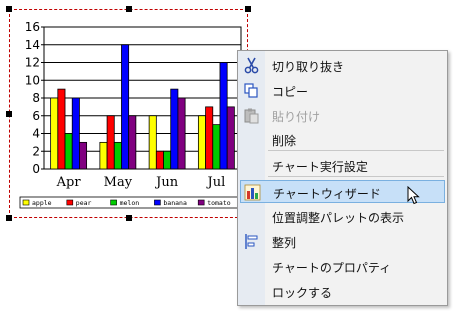 This screenshot has height=311, width=453. I want to click on menu-item-label: チャート実行設定, so click(320, 167).